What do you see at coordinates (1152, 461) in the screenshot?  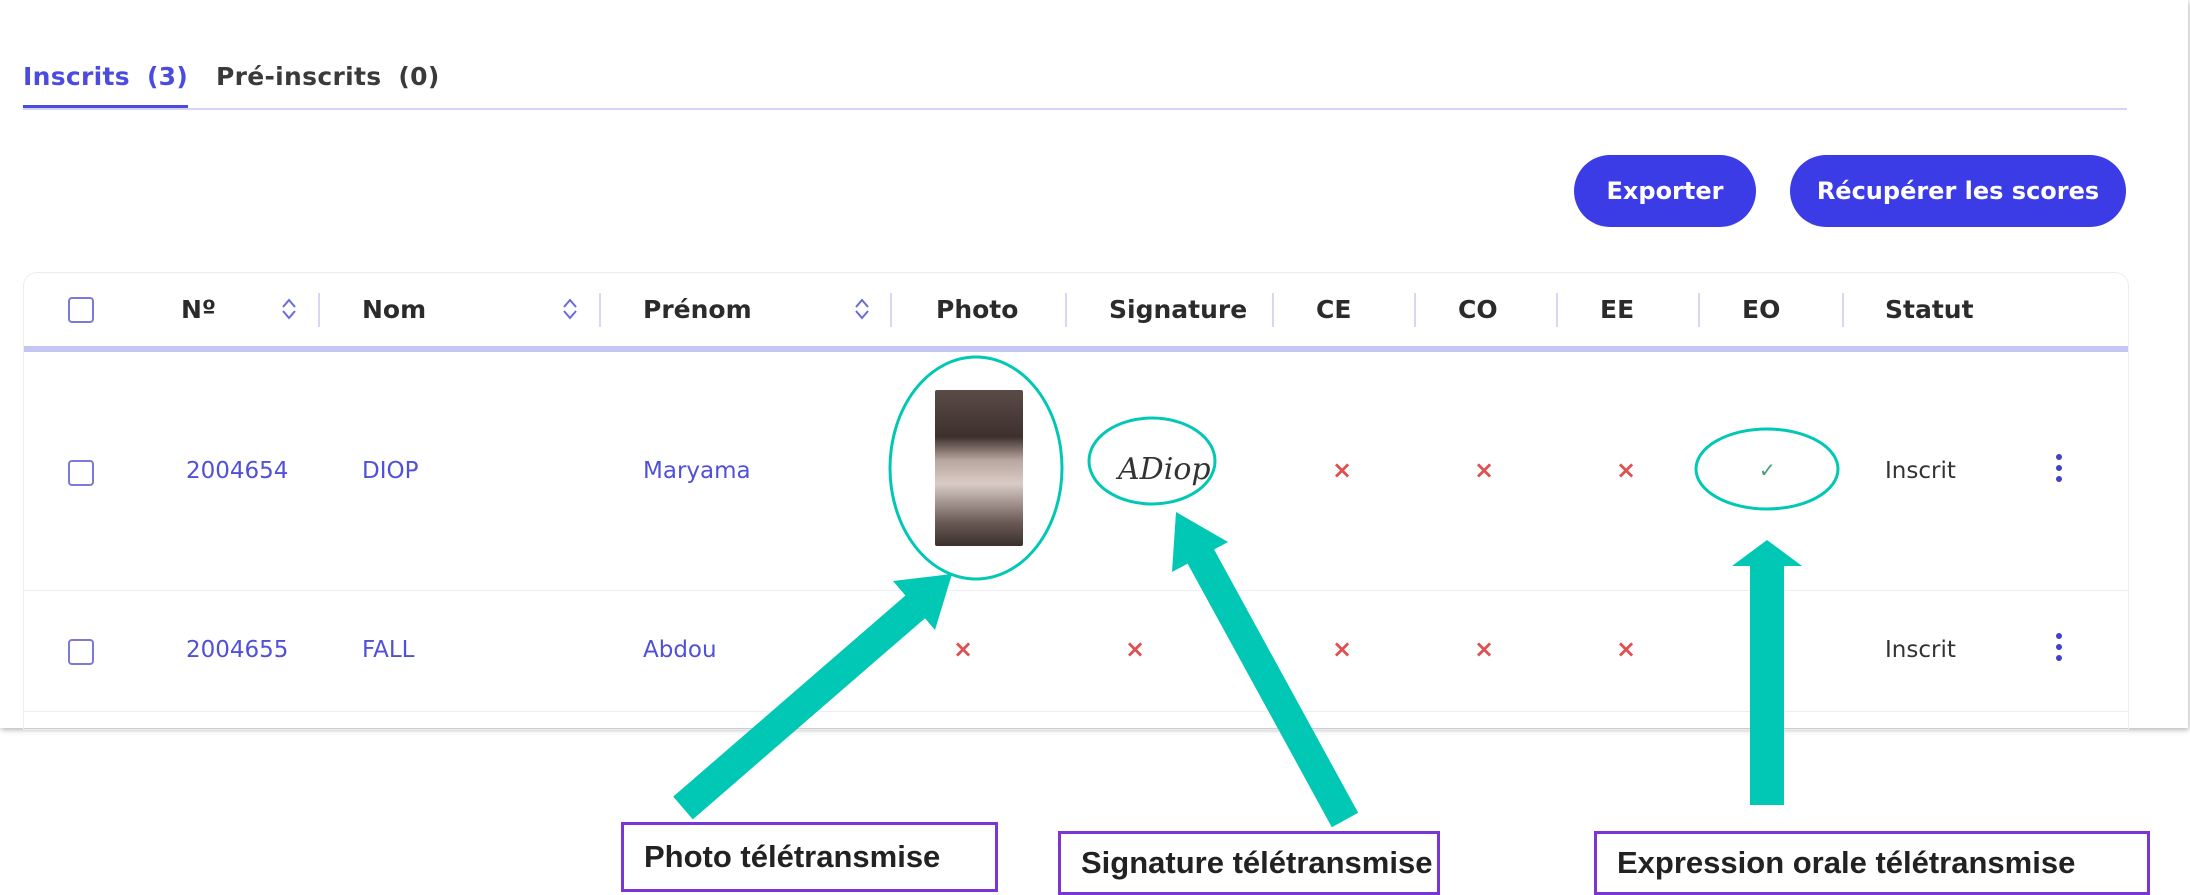 I see `signature-highlight` at bounding box center [1152, 461].